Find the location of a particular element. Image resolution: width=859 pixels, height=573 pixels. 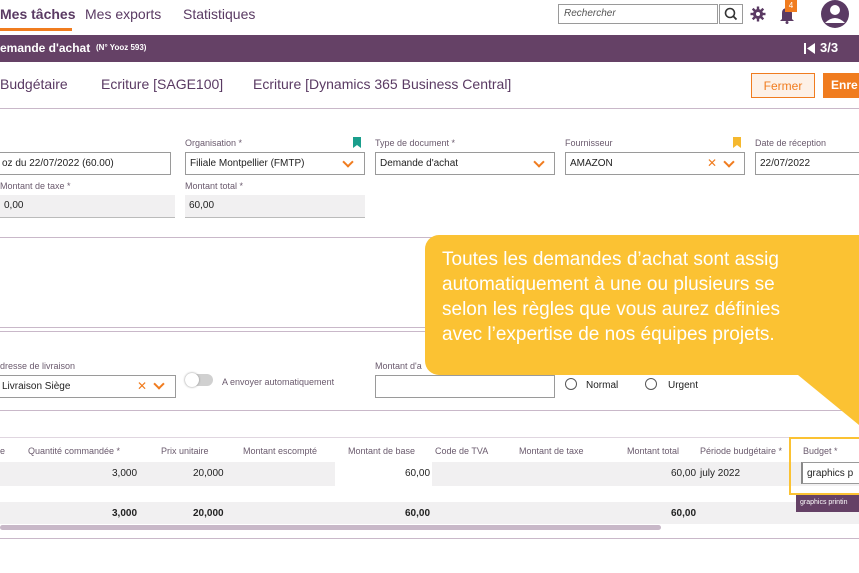

auto-send-toggle is located at coordinates (199, 380).